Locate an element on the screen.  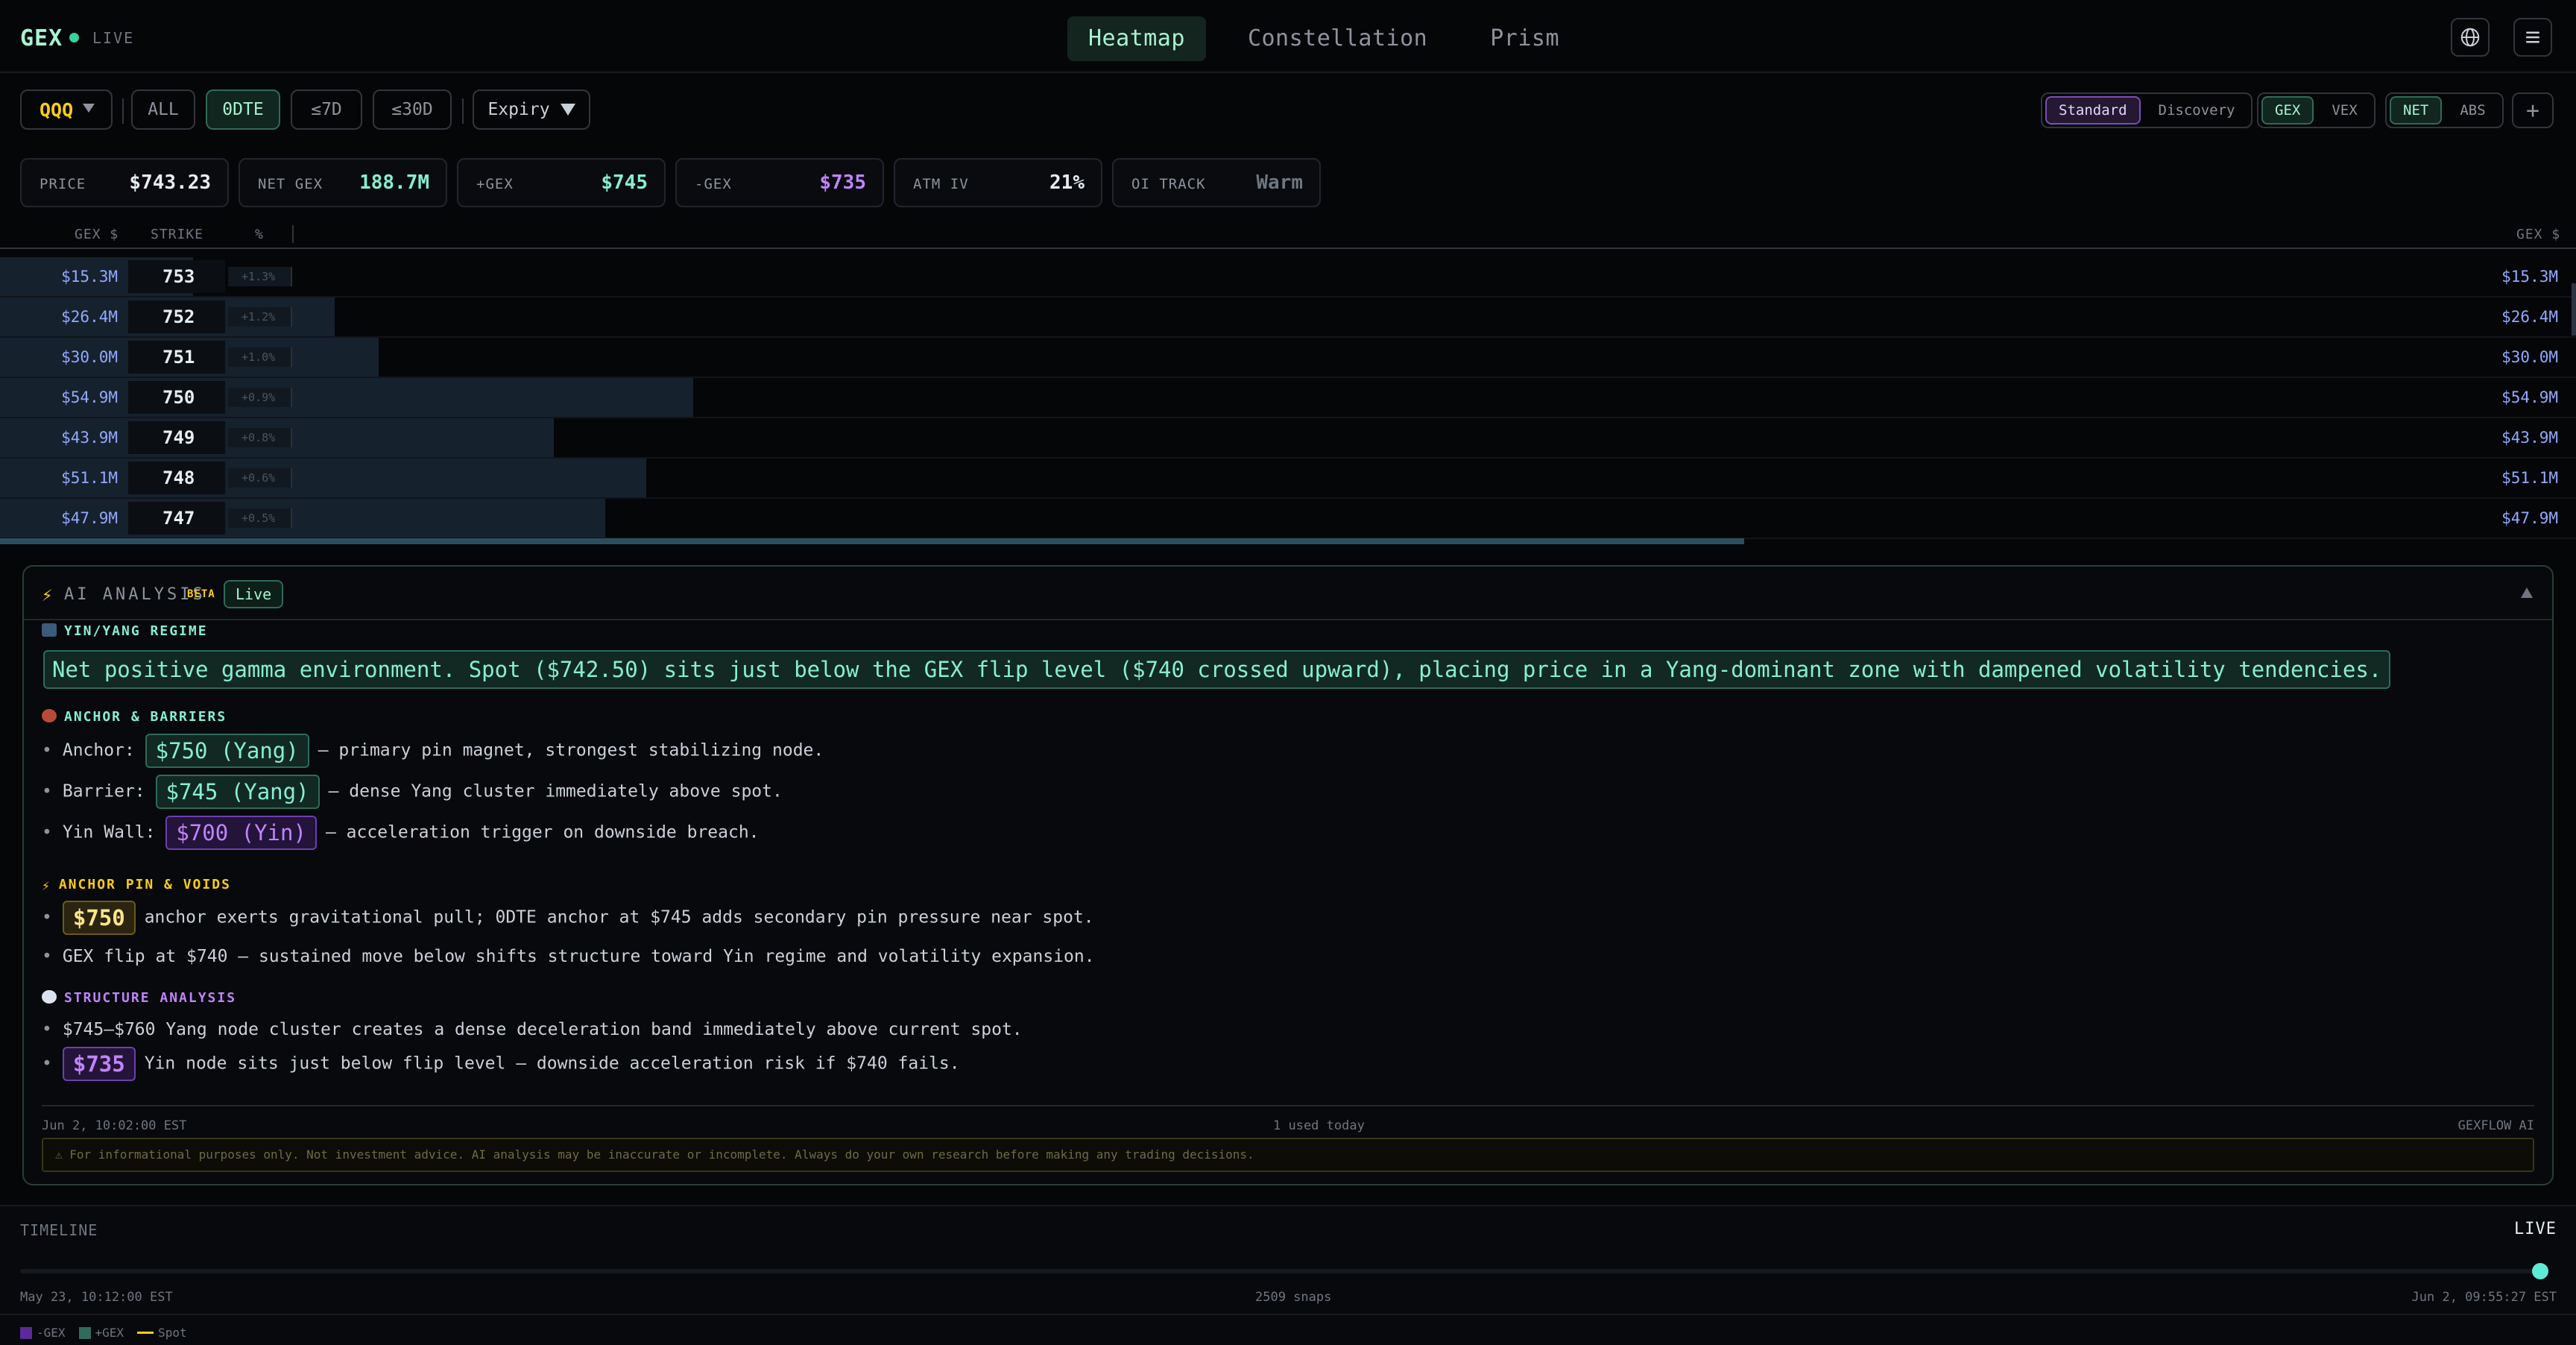
language-button is located at coordinates (2470, 37).